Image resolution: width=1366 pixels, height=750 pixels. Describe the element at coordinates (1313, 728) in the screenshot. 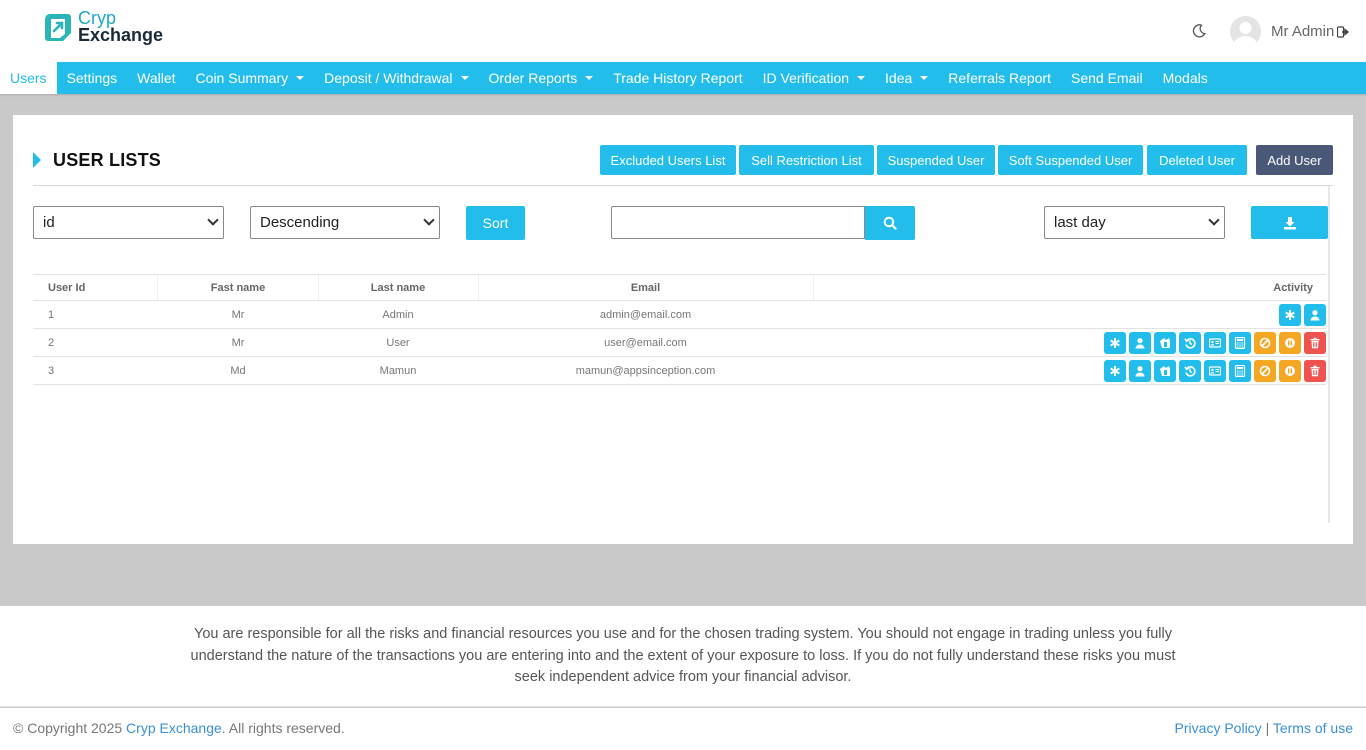

I see `terms-of-use-link: Terms of use` at that location.